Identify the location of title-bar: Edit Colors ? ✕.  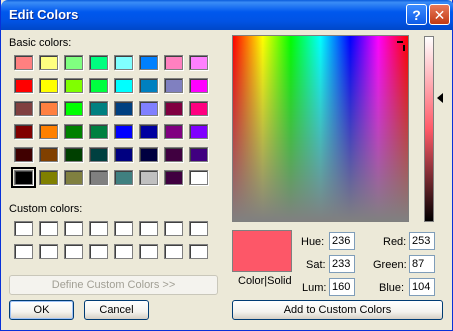
(227, 15).